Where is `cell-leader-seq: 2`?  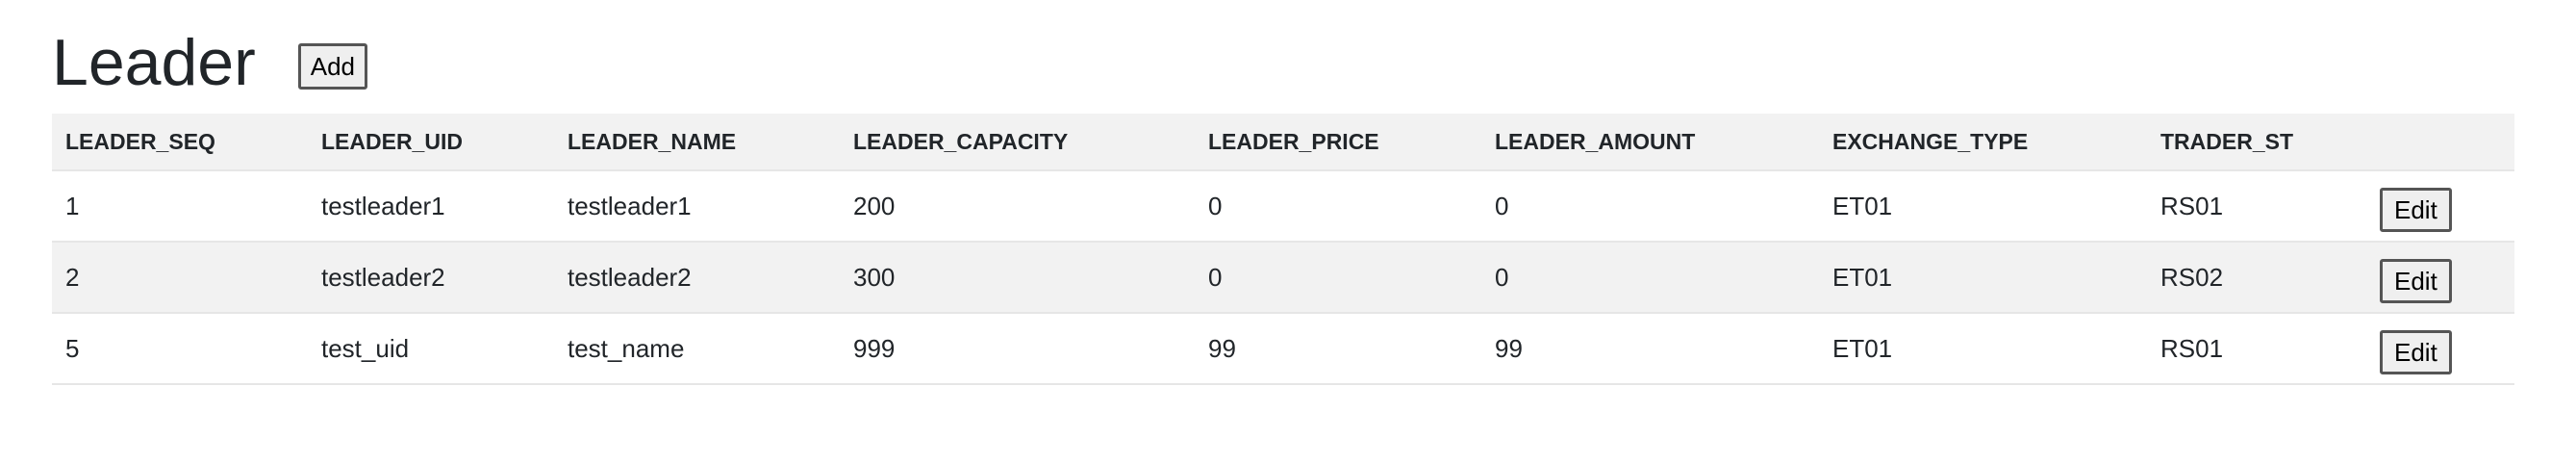 cell-leader-seq: 2 is located at coordinates (180, 278).